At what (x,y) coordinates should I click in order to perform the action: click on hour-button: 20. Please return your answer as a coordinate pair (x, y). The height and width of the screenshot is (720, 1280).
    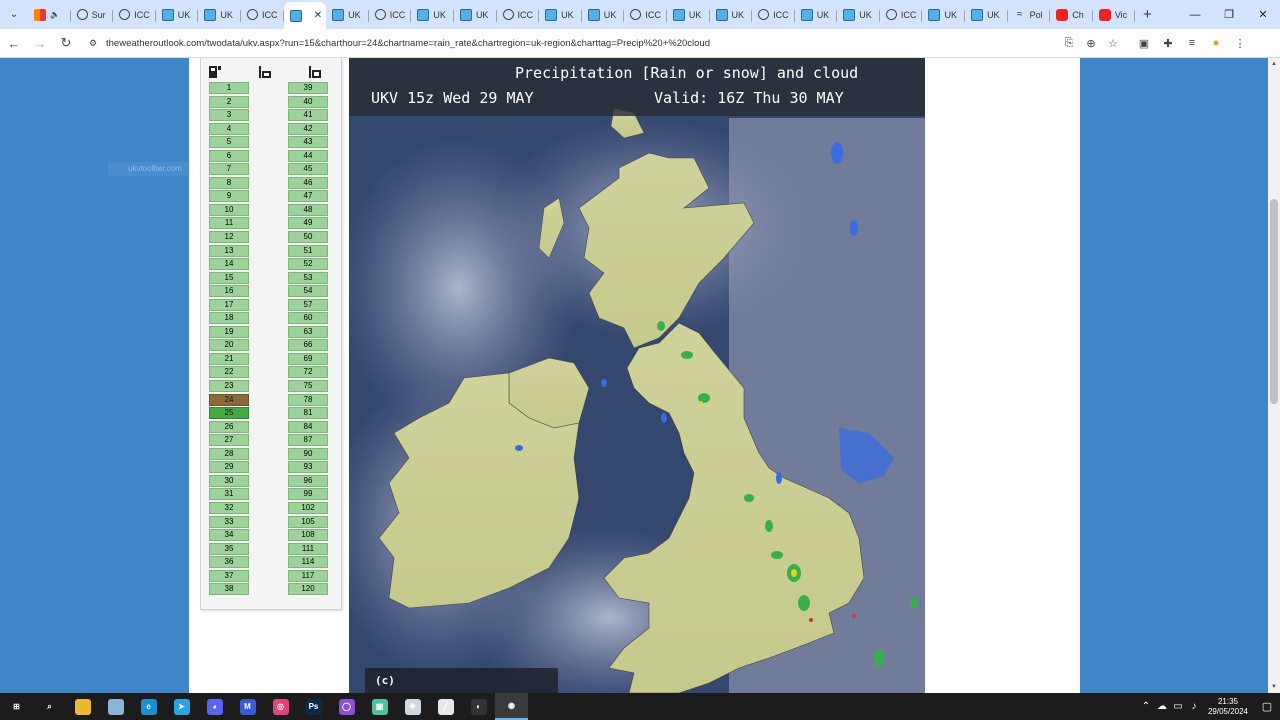
    Looking at the image, I should click on (229, 345).